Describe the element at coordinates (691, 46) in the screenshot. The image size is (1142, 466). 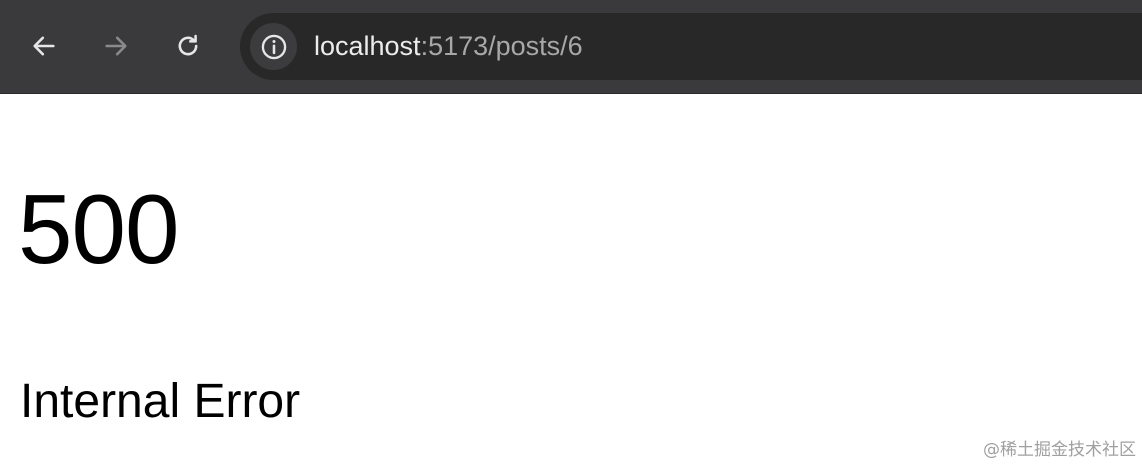
I see `address-bar: localhost:5173/posts/6` at that location.